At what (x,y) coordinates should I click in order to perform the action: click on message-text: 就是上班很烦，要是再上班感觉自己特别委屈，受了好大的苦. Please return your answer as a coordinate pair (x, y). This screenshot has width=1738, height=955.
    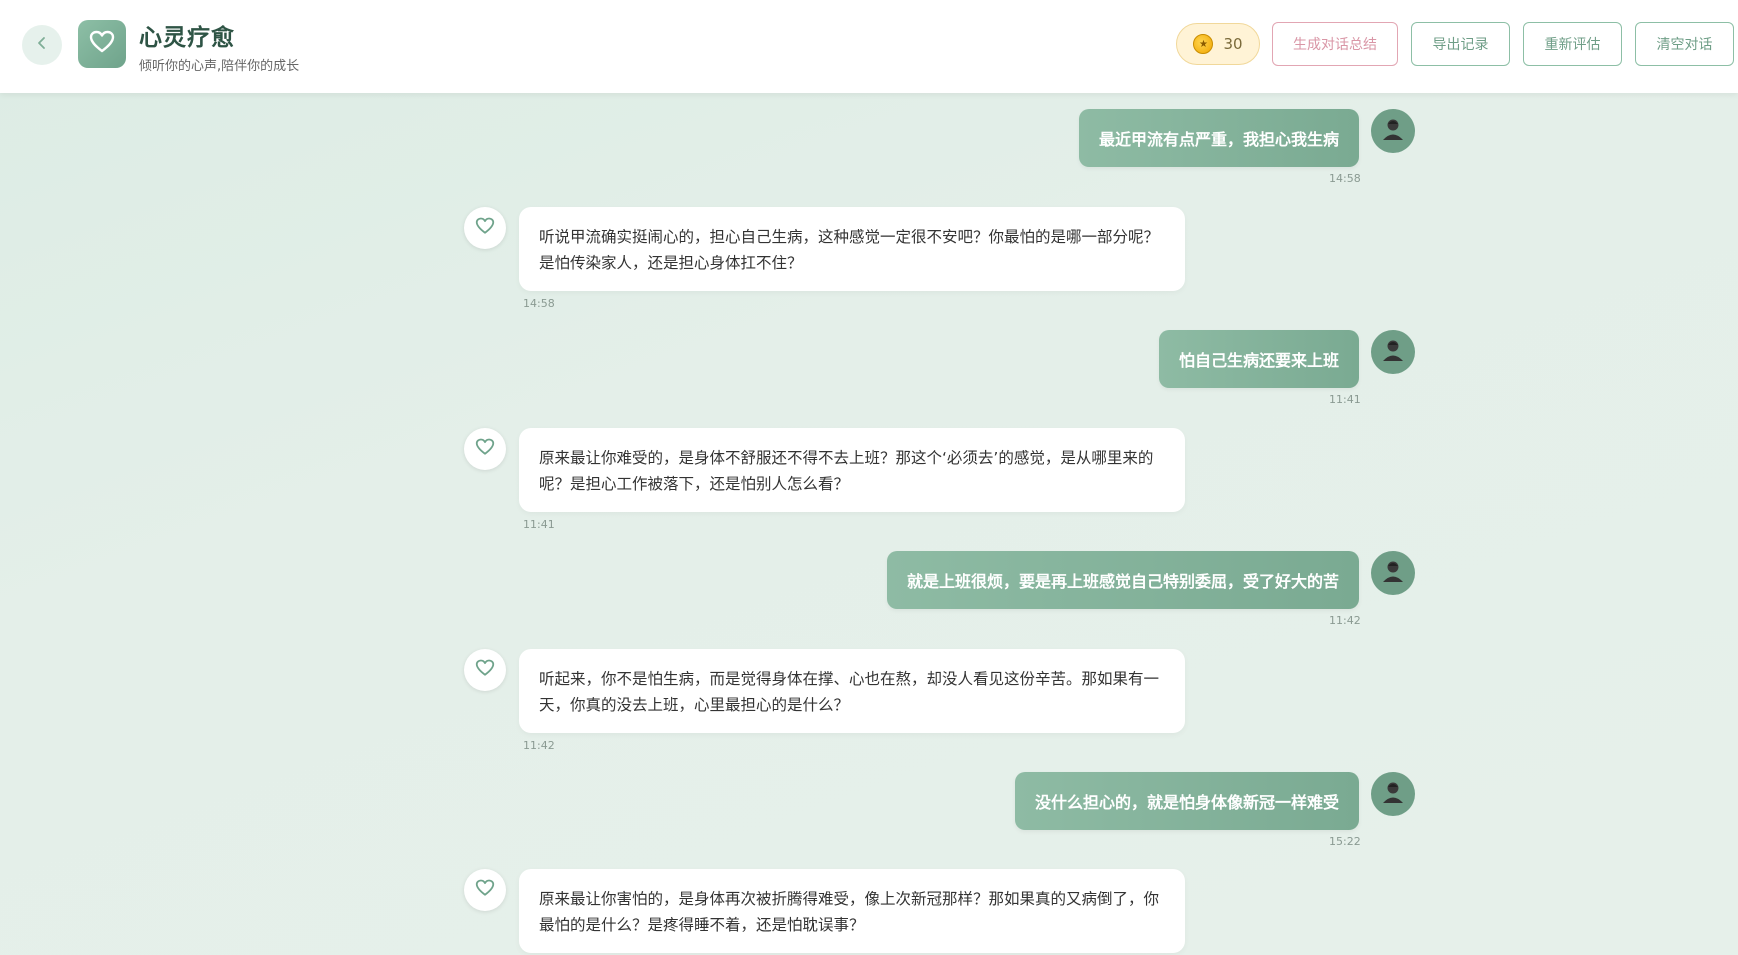
    Looking at the image, I should click on (1122, 581).